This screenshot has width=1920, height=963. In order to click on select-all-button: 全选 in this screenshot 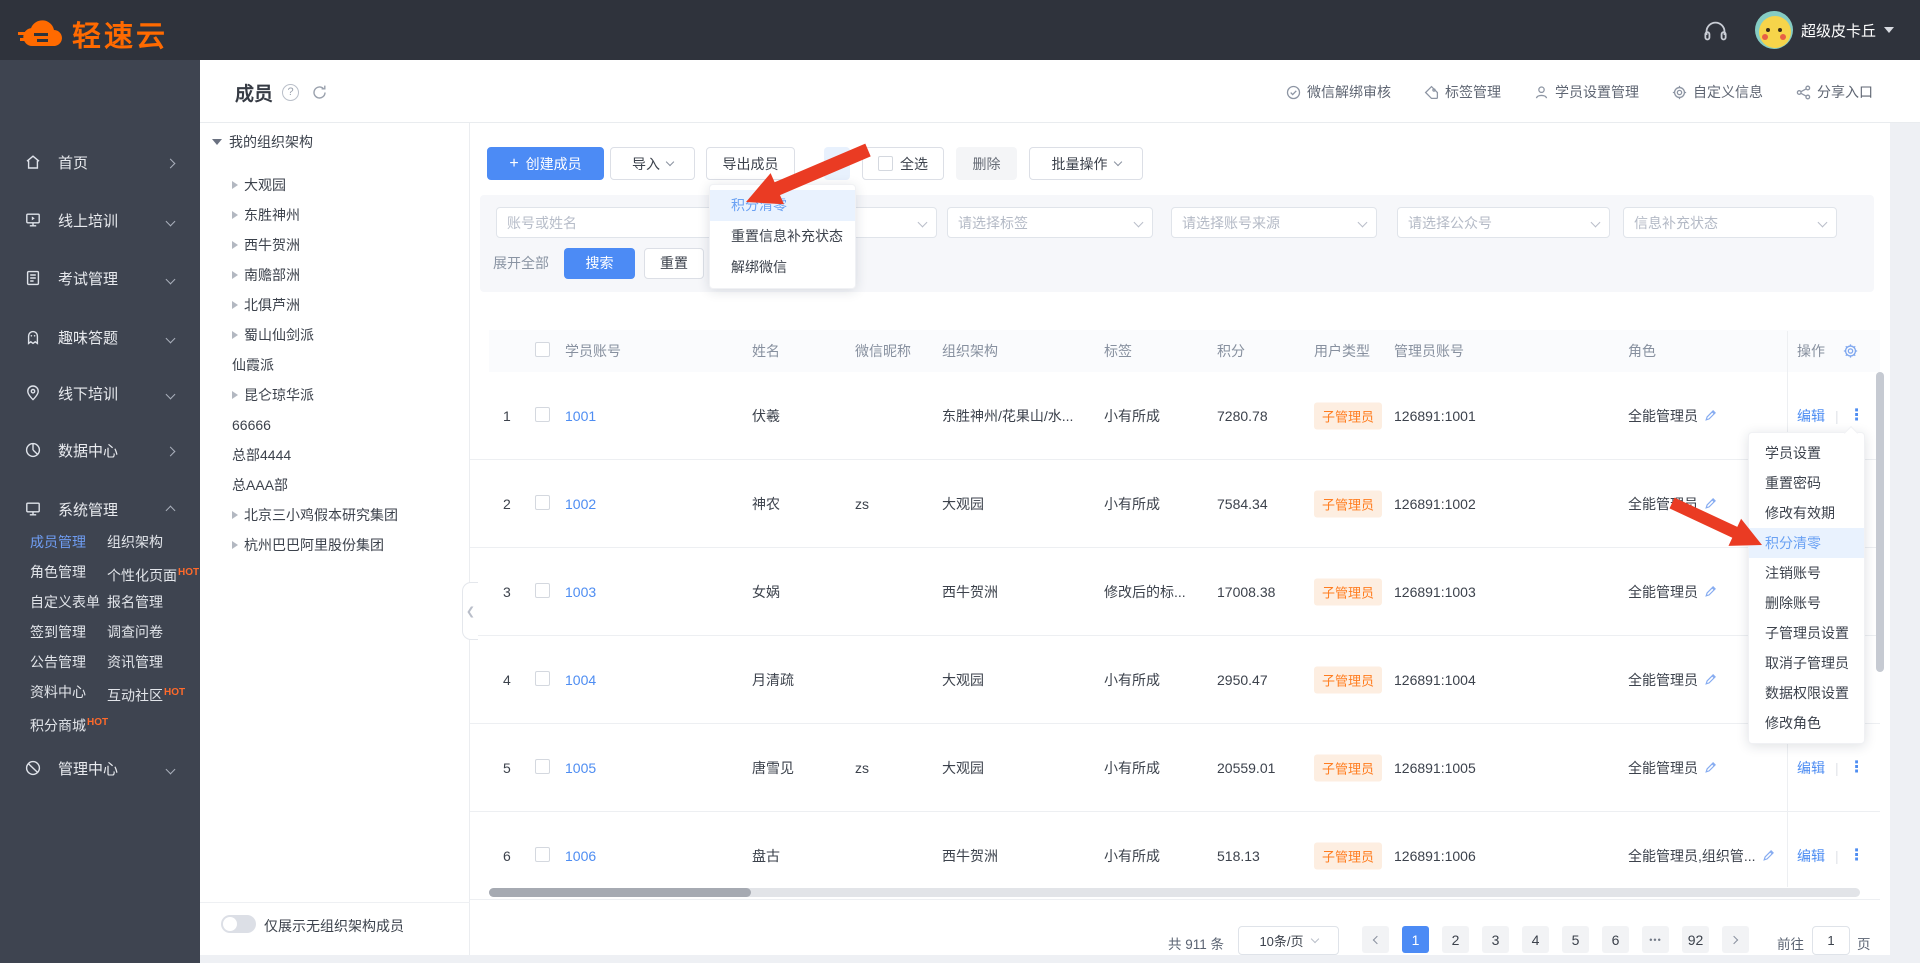, I will do `click(903, 163)`.